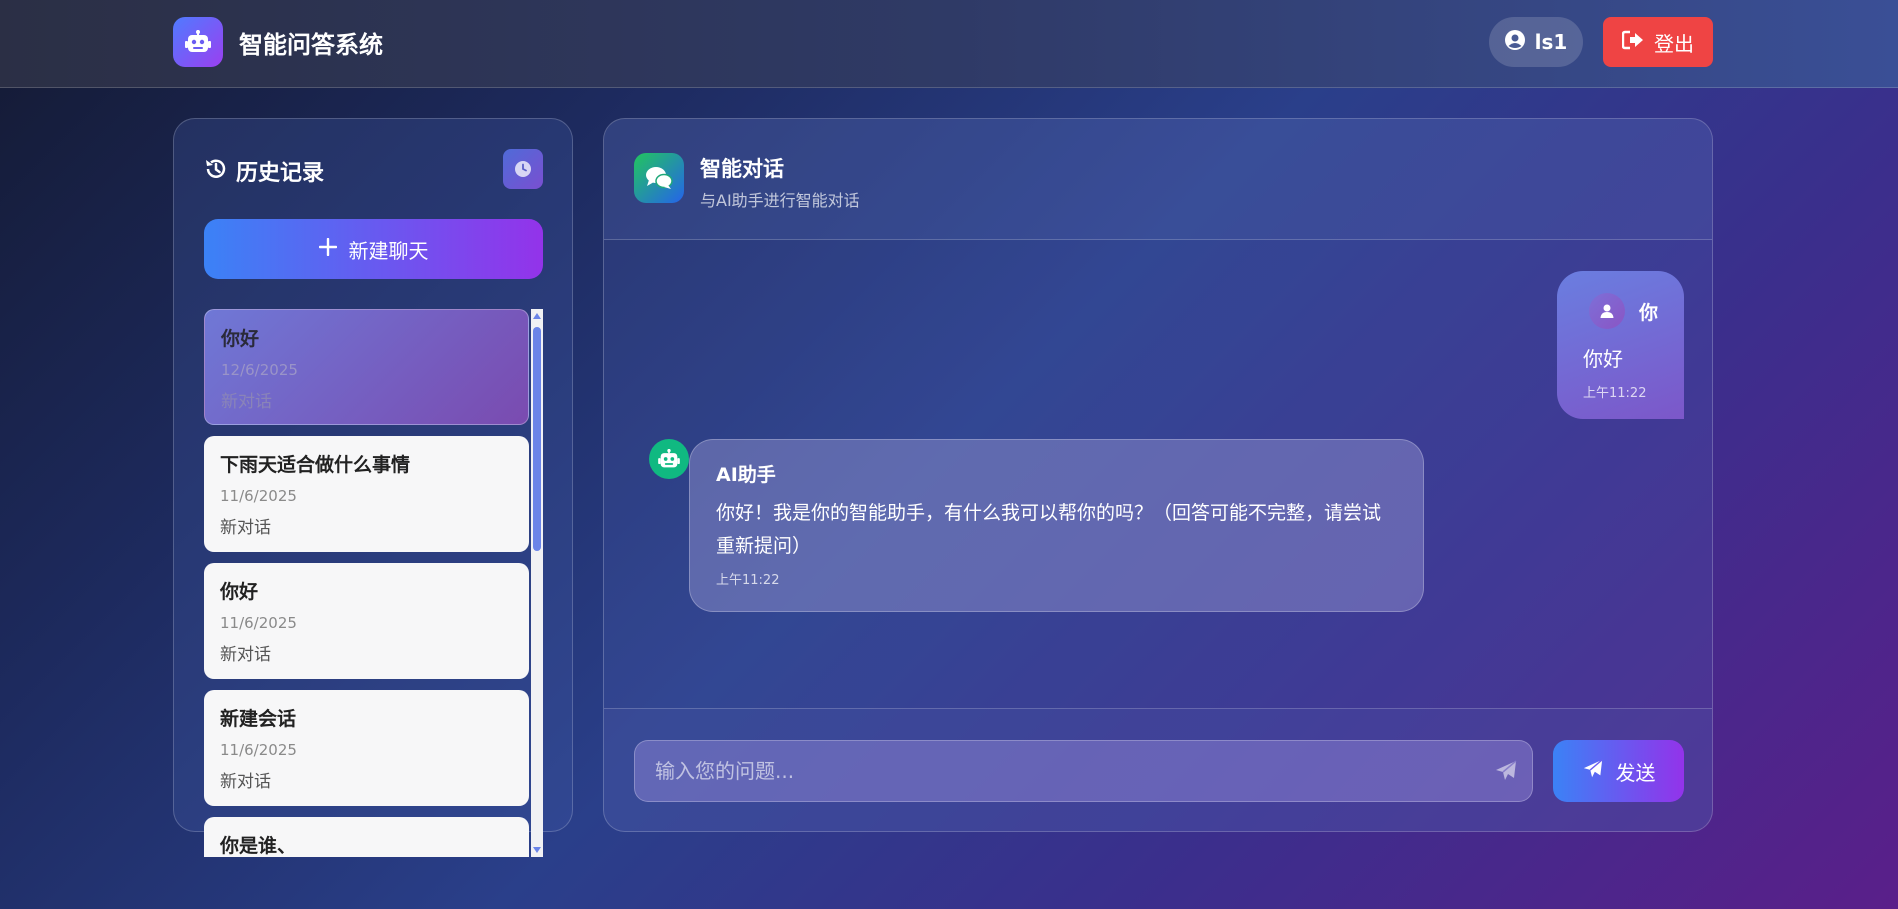  Describe the element at coordinates (1158, 179) in the screenshot. I see `chat-header: 智能对话 与AI助手进行智能对话` at that location.